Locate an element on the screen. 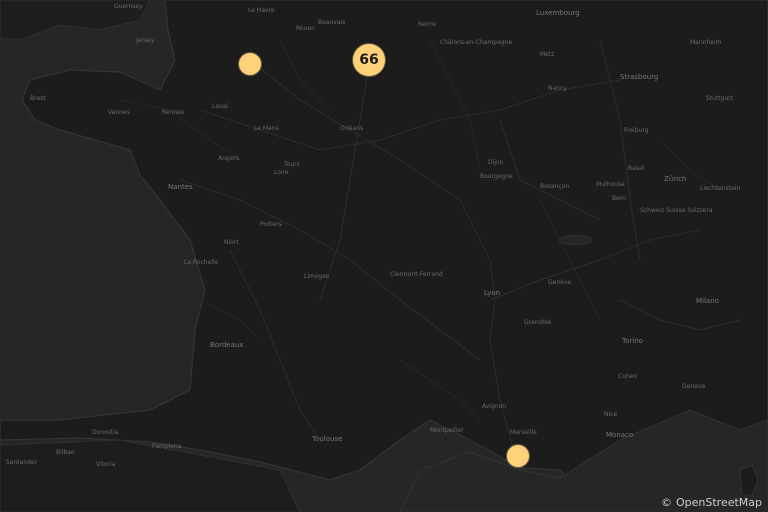 The image size is (768, 512). place-label: Stuttgart is located at coordinates (719, 98).